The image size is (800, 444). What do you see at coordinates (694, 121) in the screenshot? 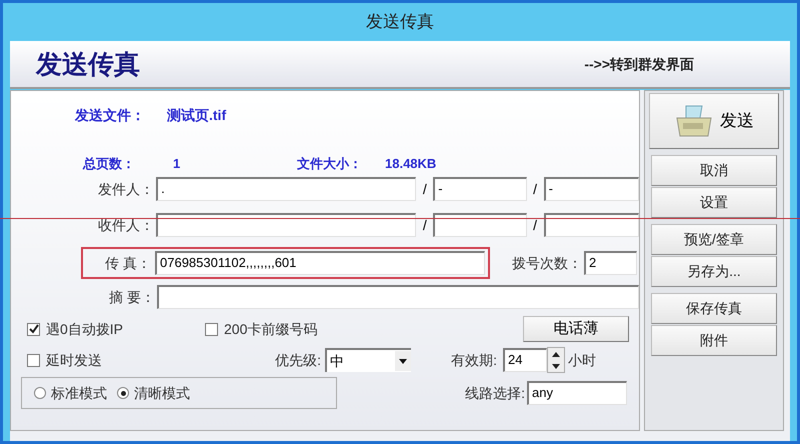
I see `fax-machine-icon` at bounding box center [694, 121].